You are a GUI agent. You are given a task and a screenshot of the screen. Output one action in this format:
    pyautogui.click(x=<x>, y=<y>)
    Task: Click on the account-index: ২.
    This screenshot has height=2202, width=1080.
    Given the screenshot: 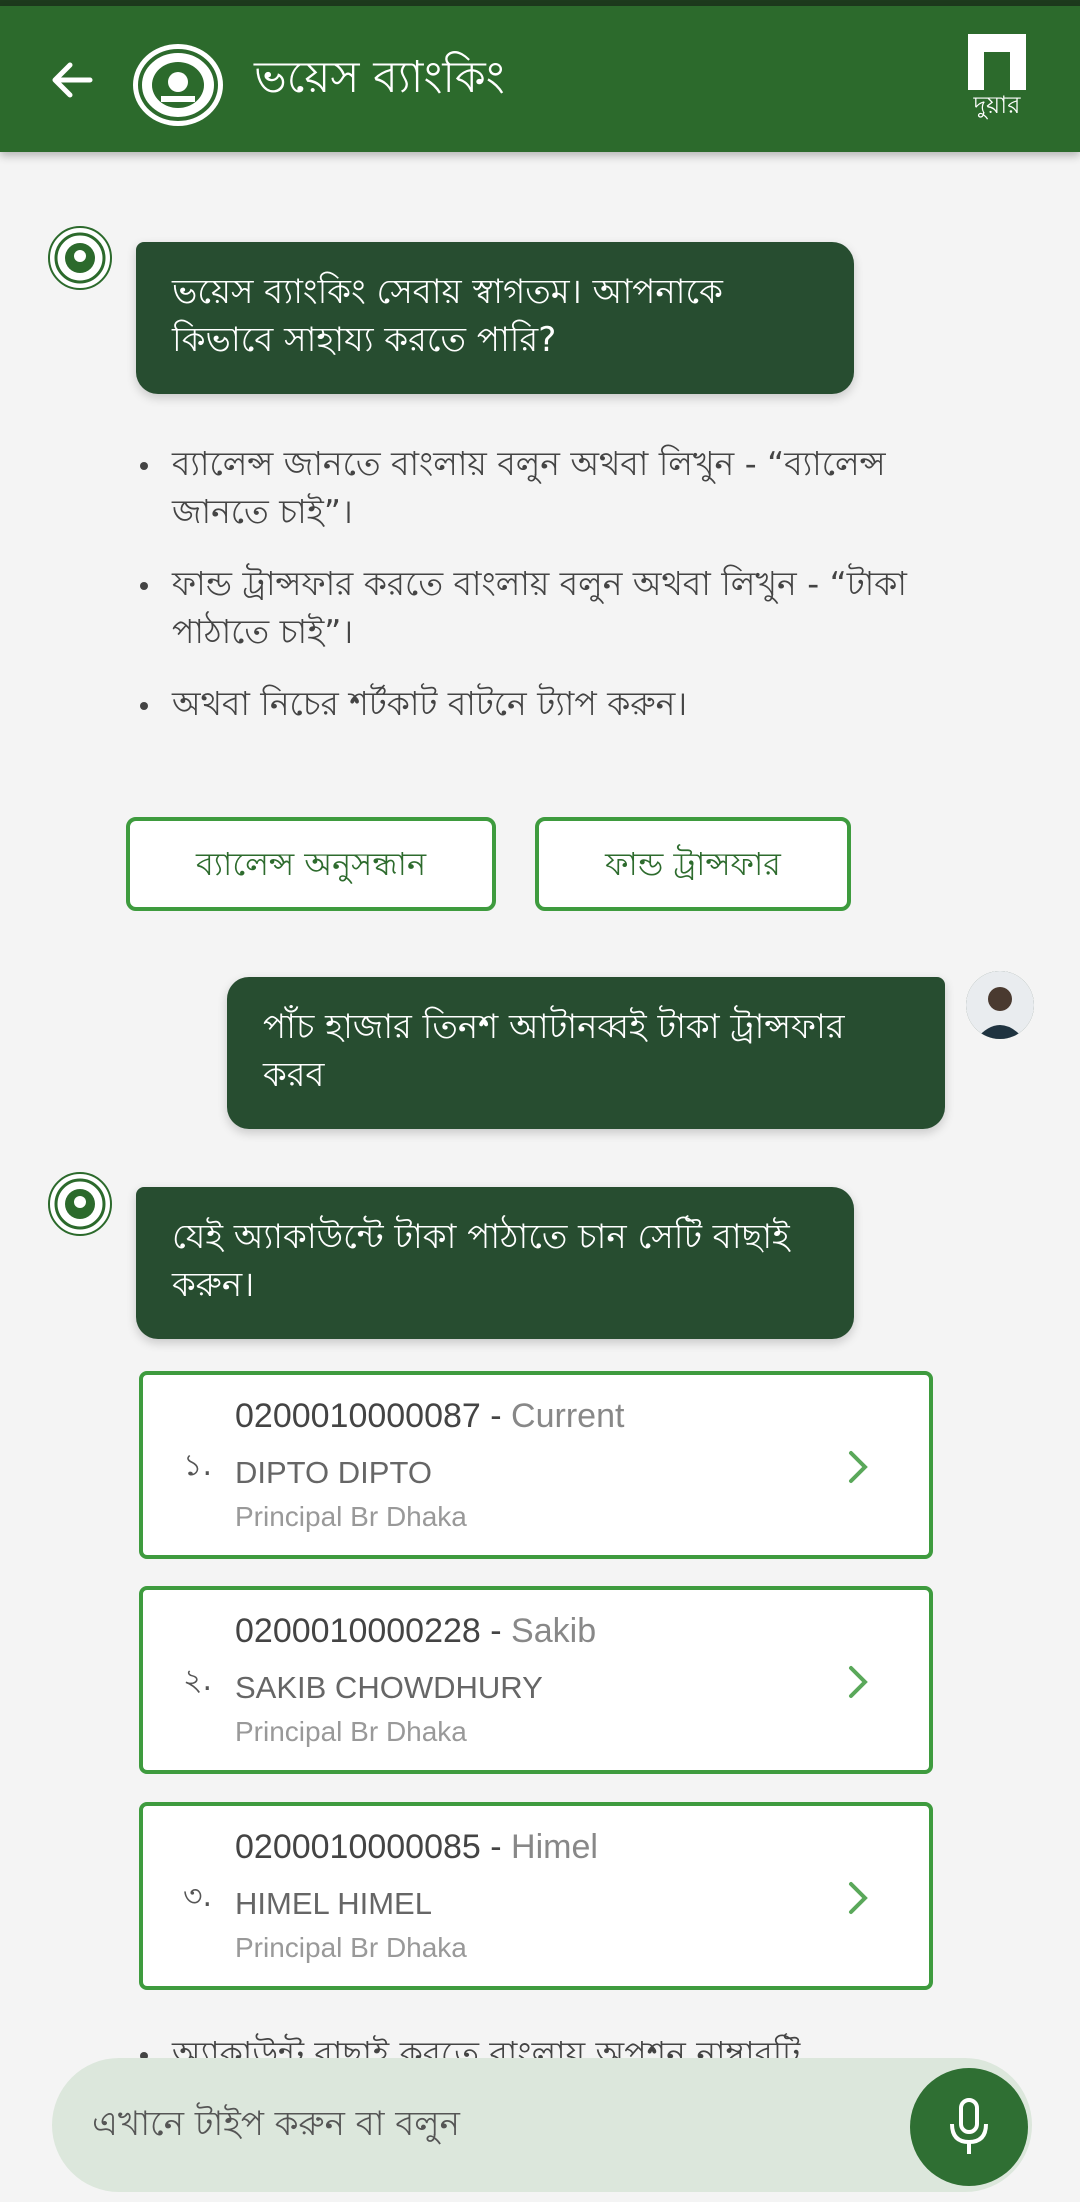 What is the action you would take?
    pyautogui.click(x=198, y=1680)
    